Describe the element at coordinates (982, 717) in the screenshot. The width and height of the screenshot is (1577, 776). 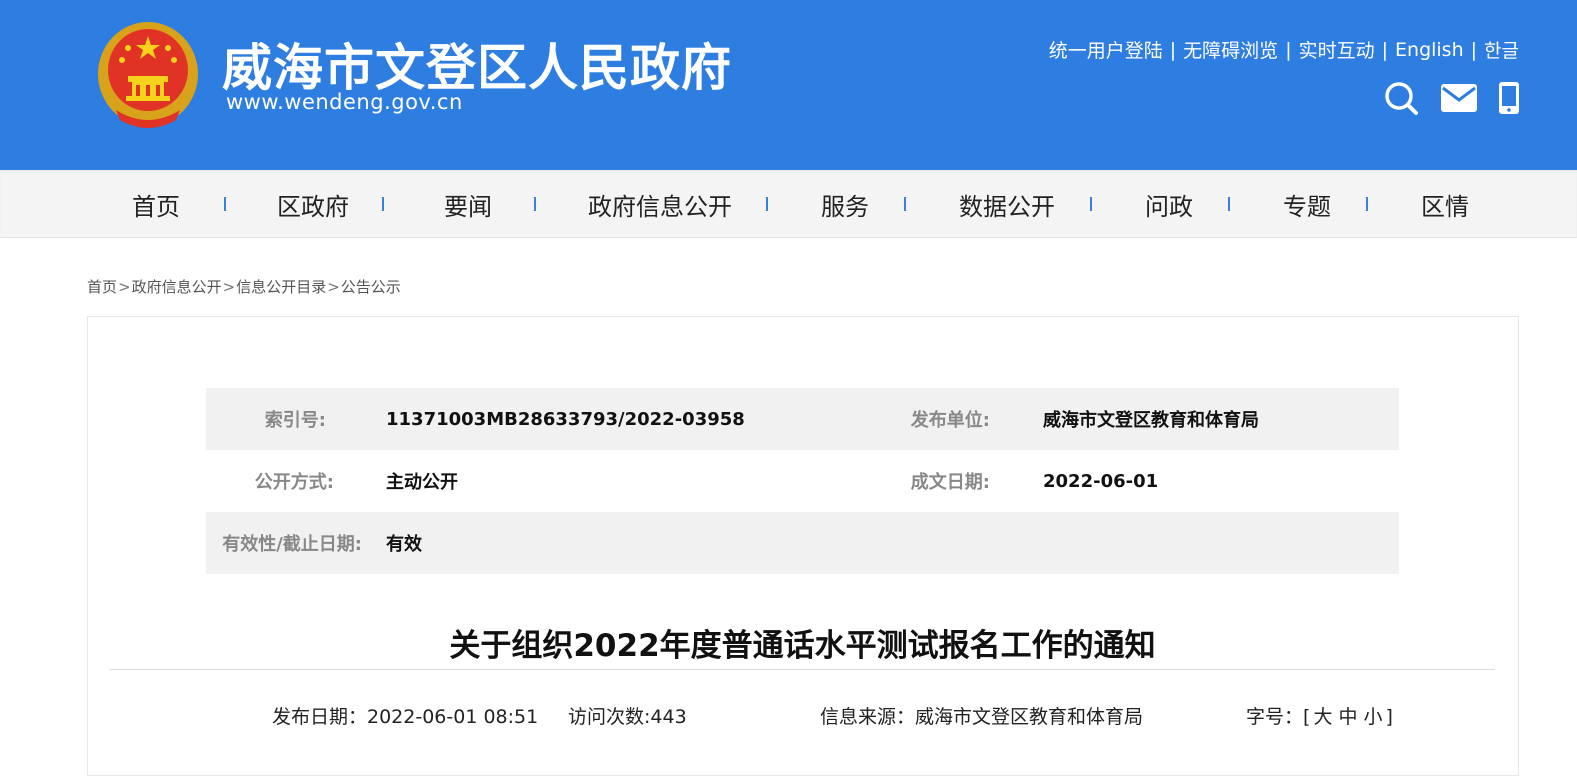
I see `info-source: 信息来源：威海市文登区教育和体育局` at that location.